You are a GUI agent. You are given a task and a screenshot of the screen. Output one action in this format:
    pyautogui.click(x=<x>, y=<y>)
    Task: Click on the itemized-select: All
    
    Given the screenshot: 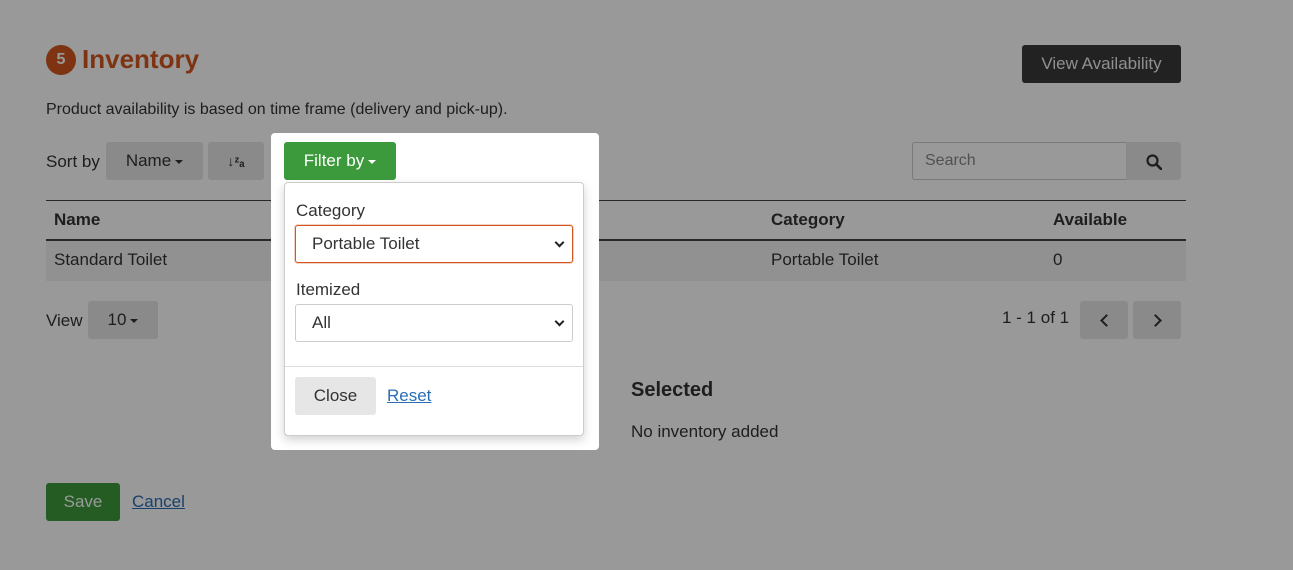 What is the action you would take?
    pyautogui.click(x=434, y=323)
    